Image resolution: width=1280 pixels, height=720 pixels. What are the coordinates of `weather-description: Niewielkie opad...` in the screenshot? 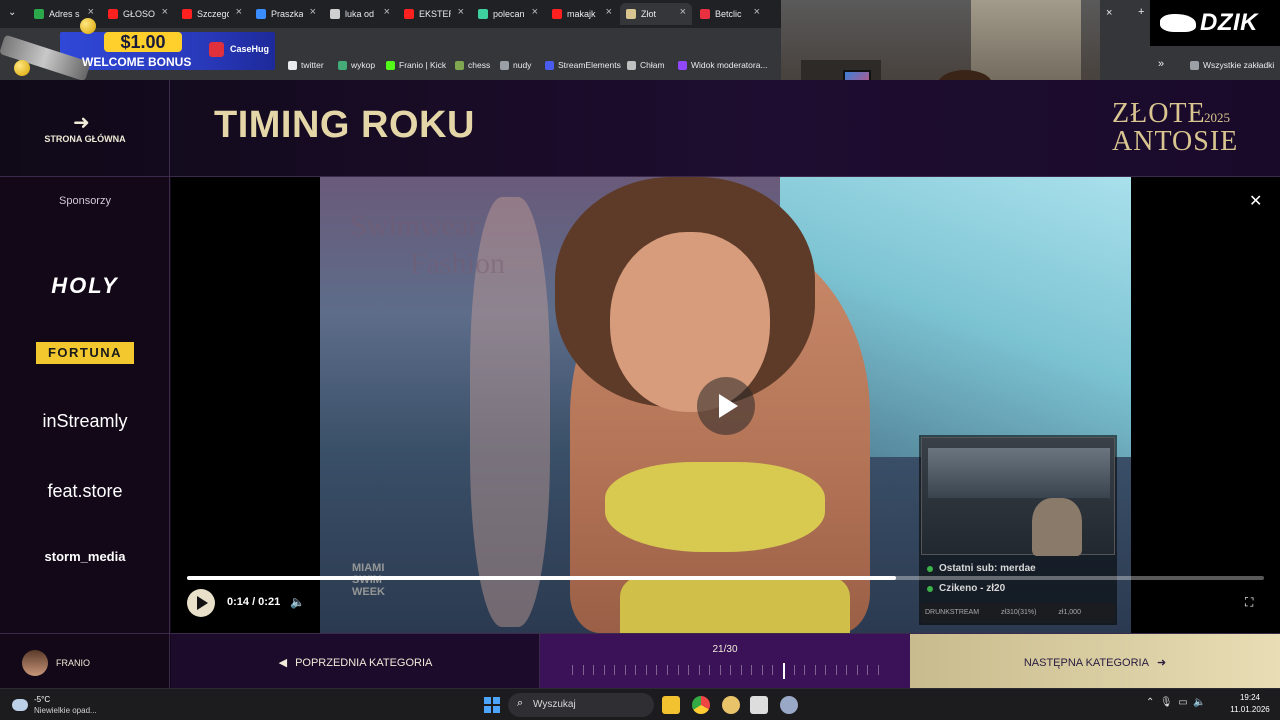 It's located at (65, 710).